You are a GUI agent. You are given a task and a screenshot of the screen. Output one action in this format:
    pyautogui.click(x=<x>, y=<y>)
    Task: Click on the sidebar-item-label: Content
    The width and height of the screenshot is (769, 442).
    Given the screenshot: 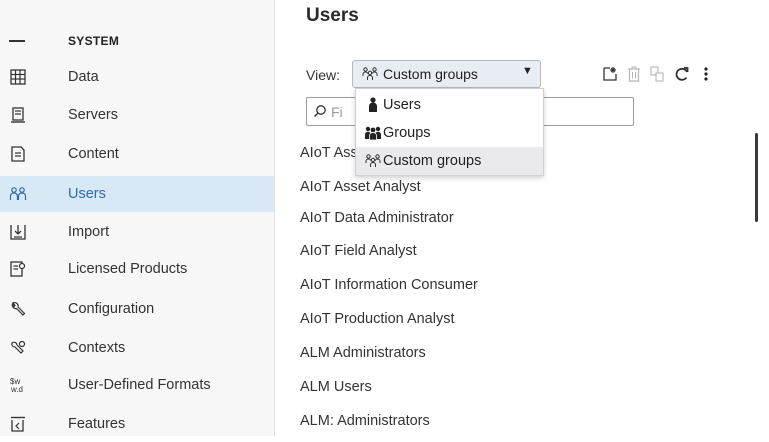 What is the action you would take?
    pyautogui.click(x=93, y=154)
    